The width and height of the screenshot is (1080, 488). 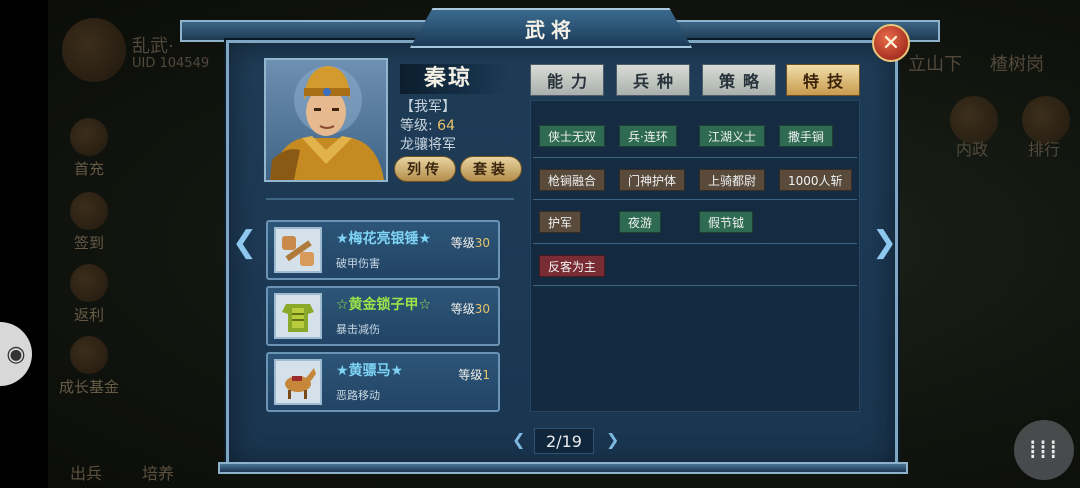 I want to click on skill-tag: 1000人斩, so click(x=815, y=180).